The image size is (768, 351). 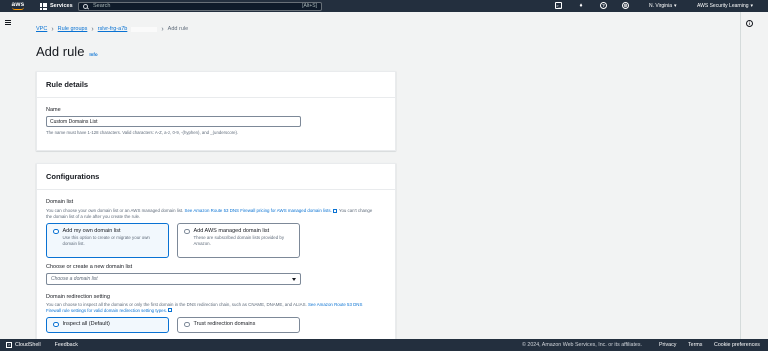 I want to click on info-link: Info, so click(x=93, y=54).